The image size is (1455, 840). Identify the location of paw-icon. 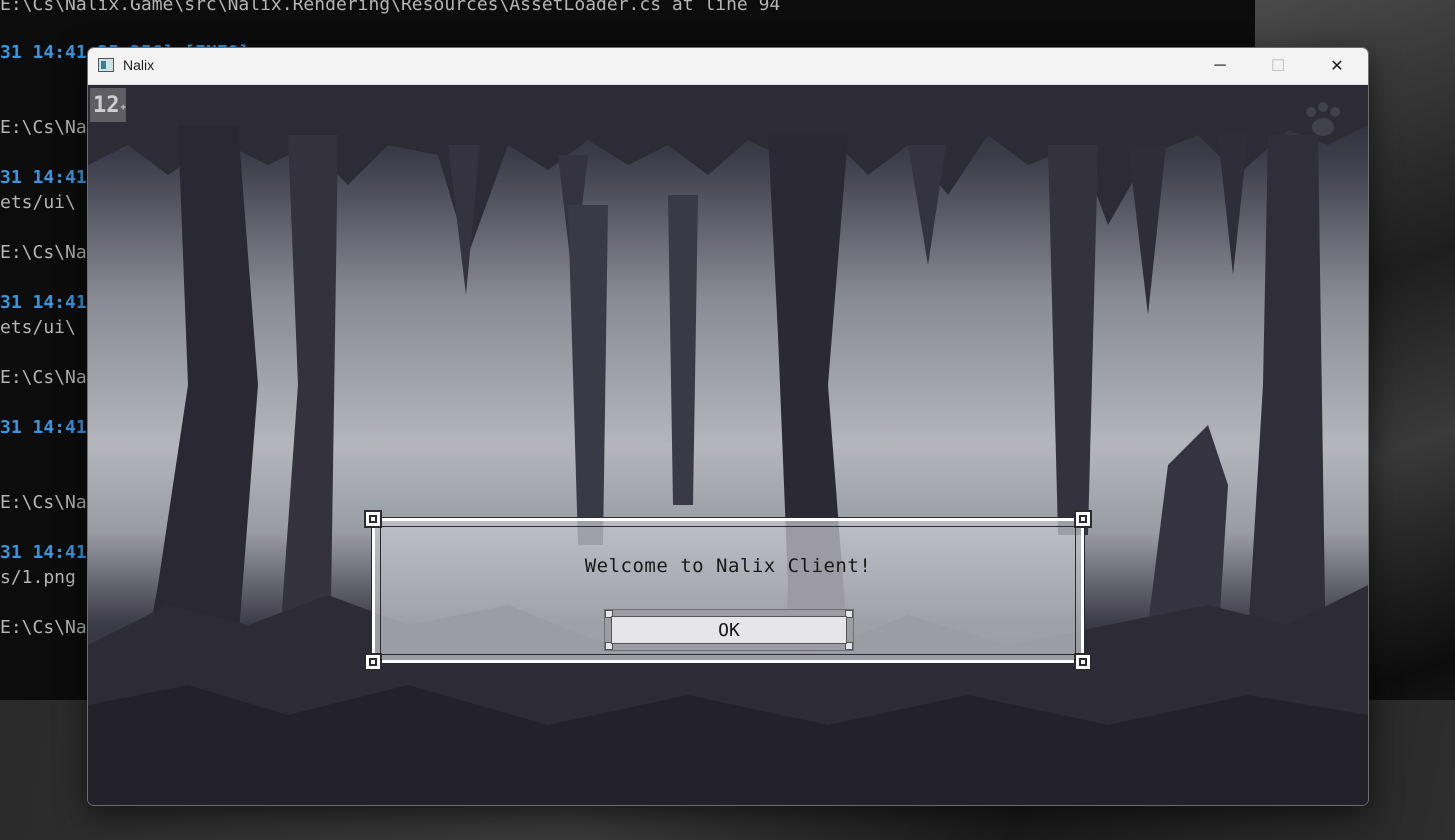
(1323, 120).